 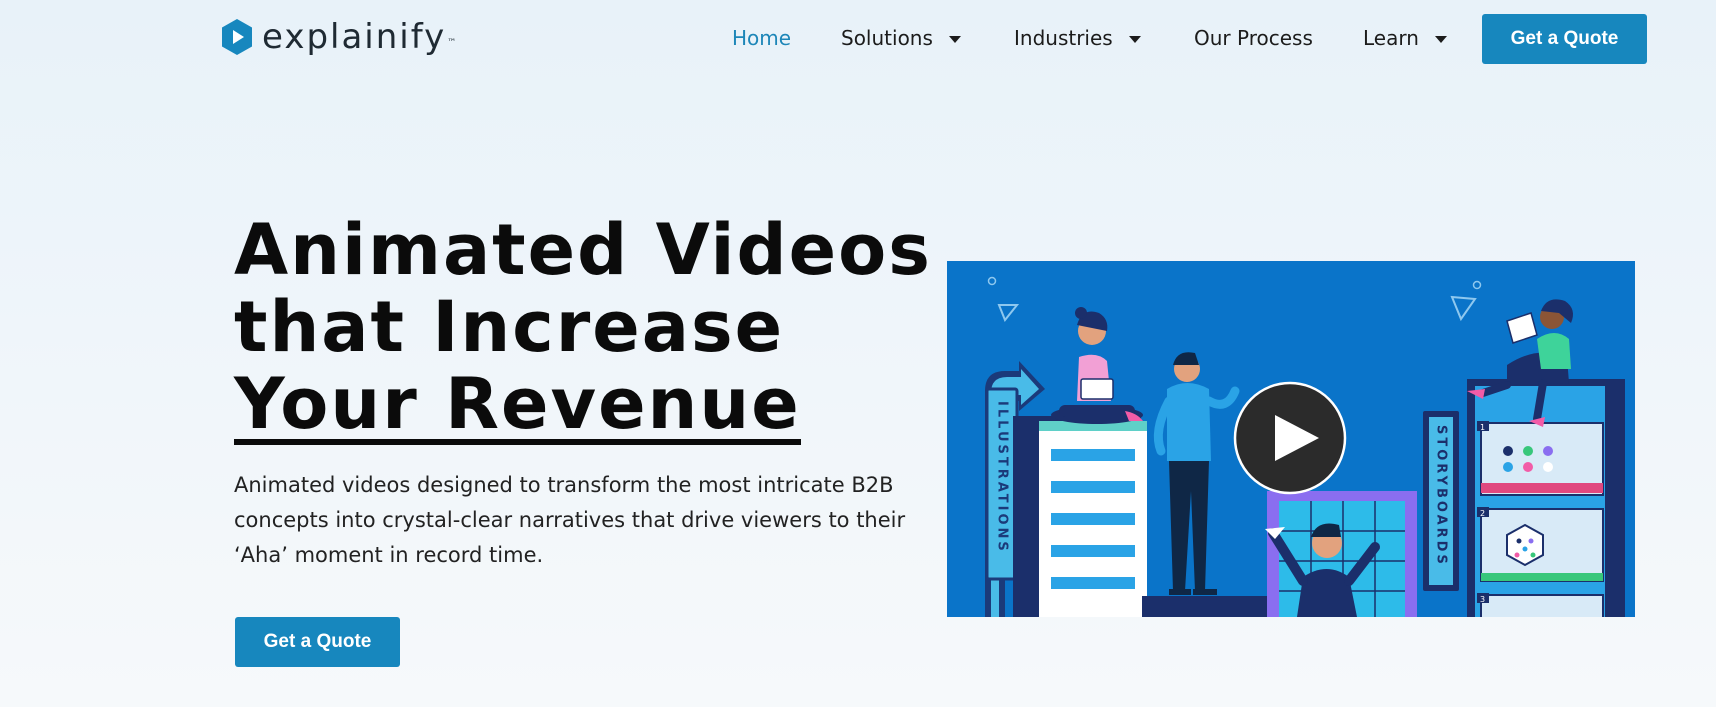 I want to click on hero-get-a-quote-button: Get a Quote, so click(x=317, y=642).